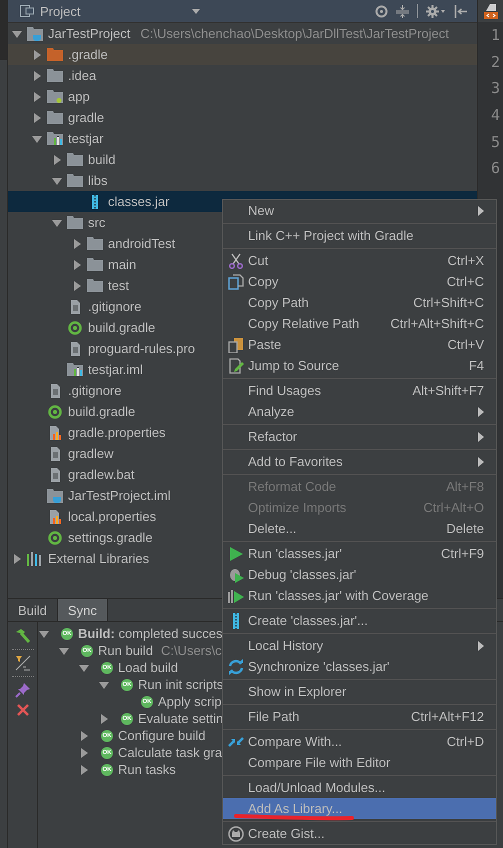  What do you see at coordinates (447, 716) in the screenshot?
I see `shortcut-hint: Ctrl+Alt+F12` at bounding box center [447, 716].